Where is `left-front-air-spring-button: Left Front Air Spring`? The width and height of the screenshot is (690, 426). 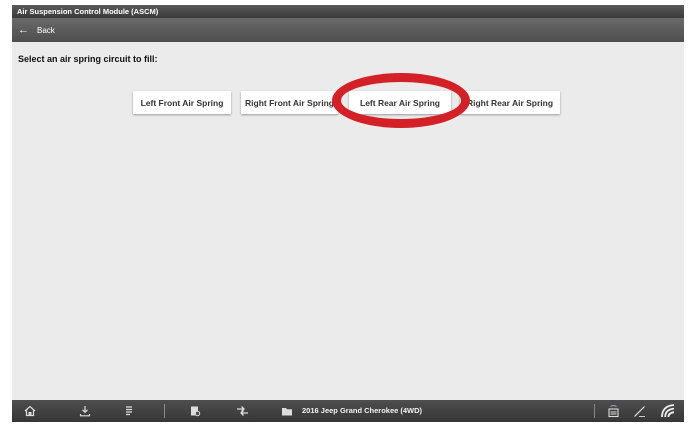 left-front-air-spring-button: Left Front Air Spring is located at coordinates (182, 102).